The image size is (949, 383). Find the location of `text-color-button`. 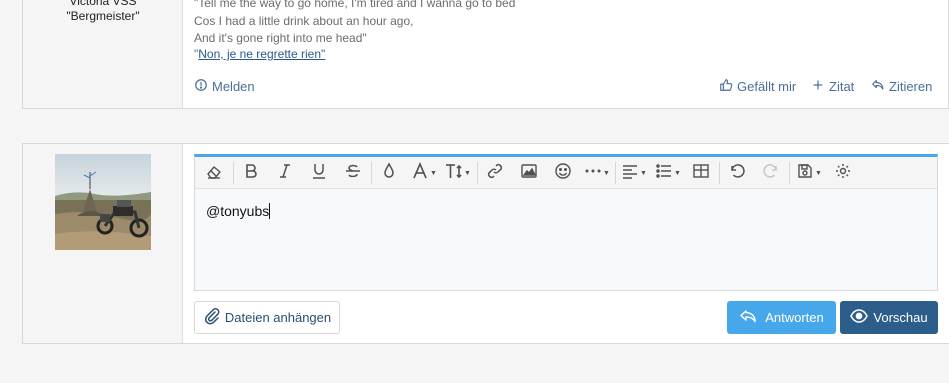

text-color-button is located at coordinates (389, 173).